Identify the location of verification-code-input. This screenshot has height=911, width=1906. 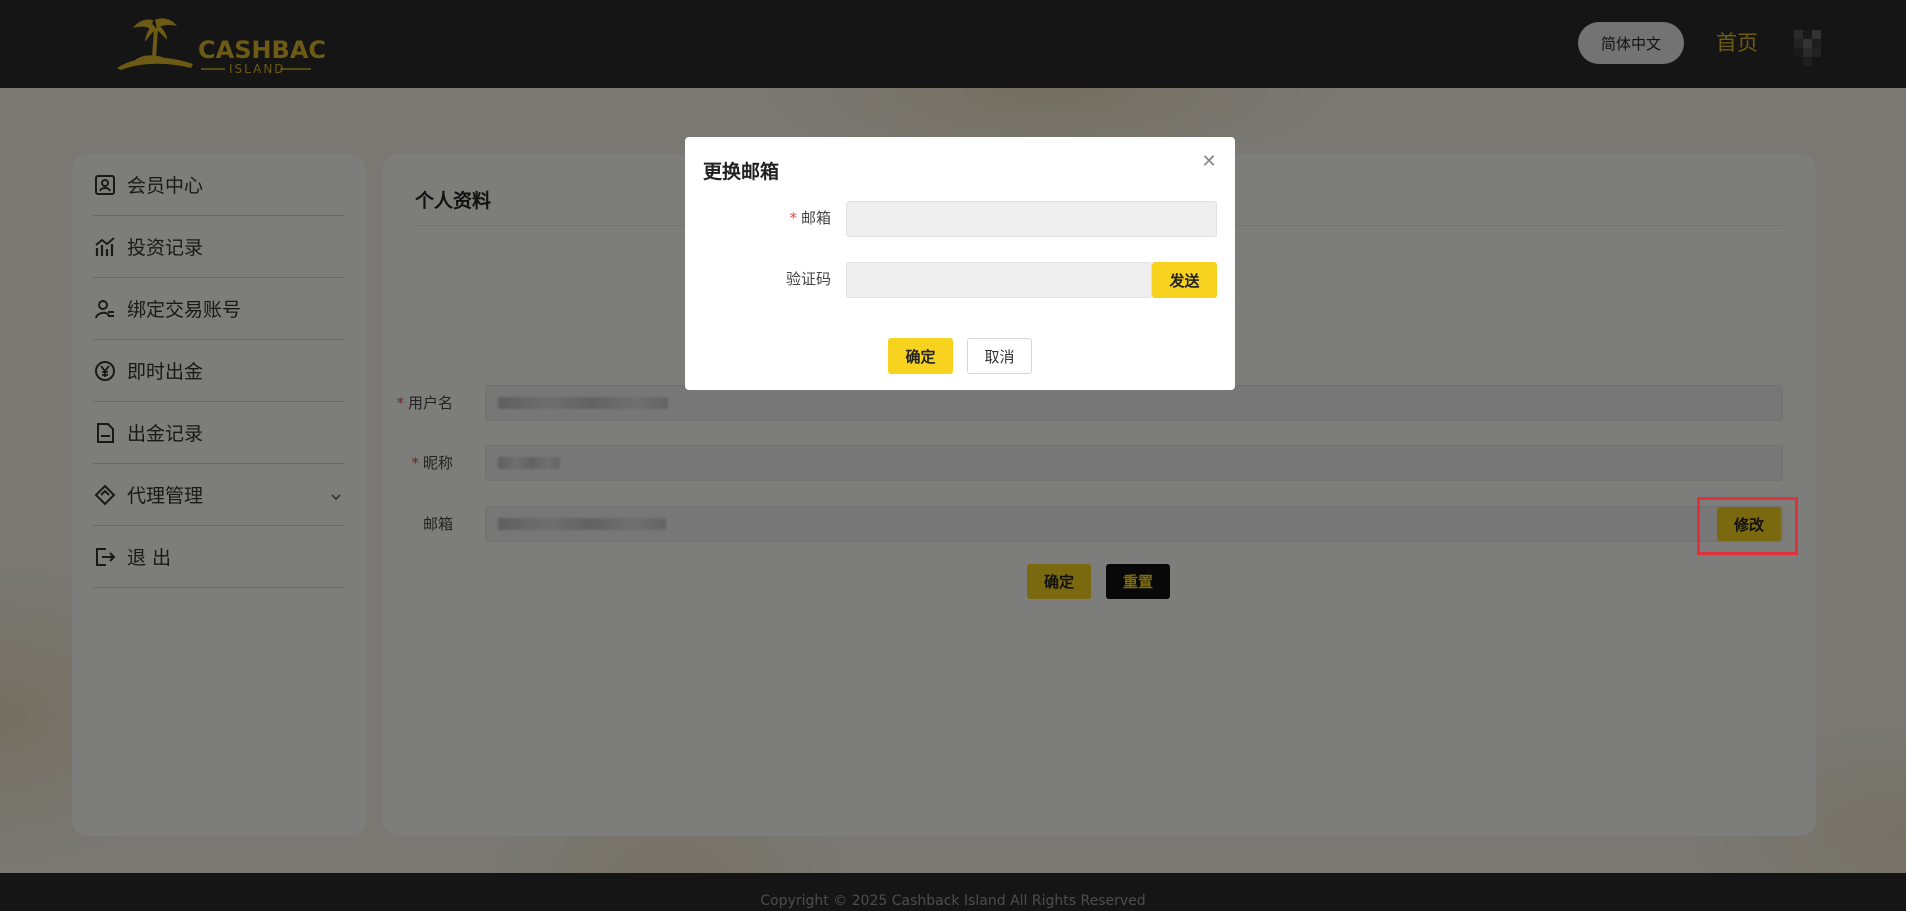
(999, 280).